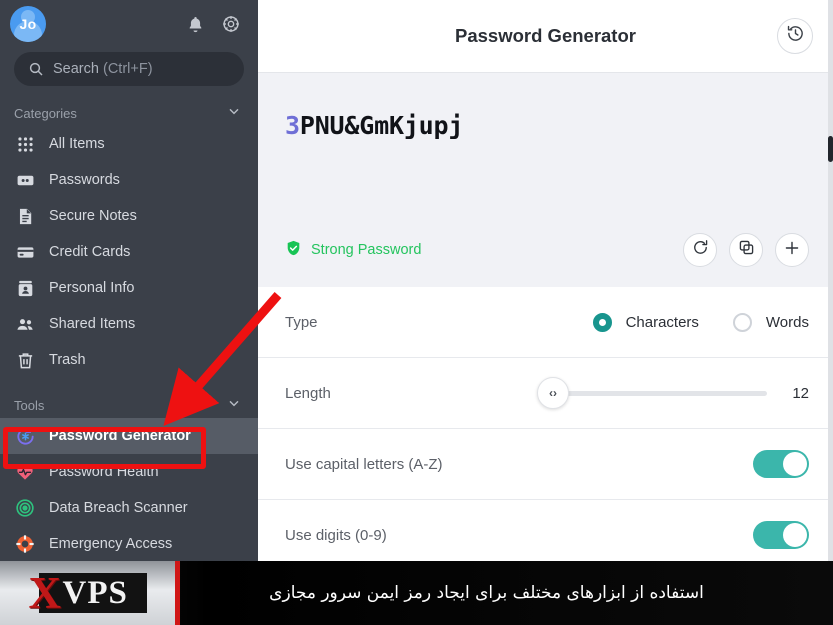  What do you see at coordinates (795, 36) in the screenshot?
I see `history-button` at bounding box center [795, 36].